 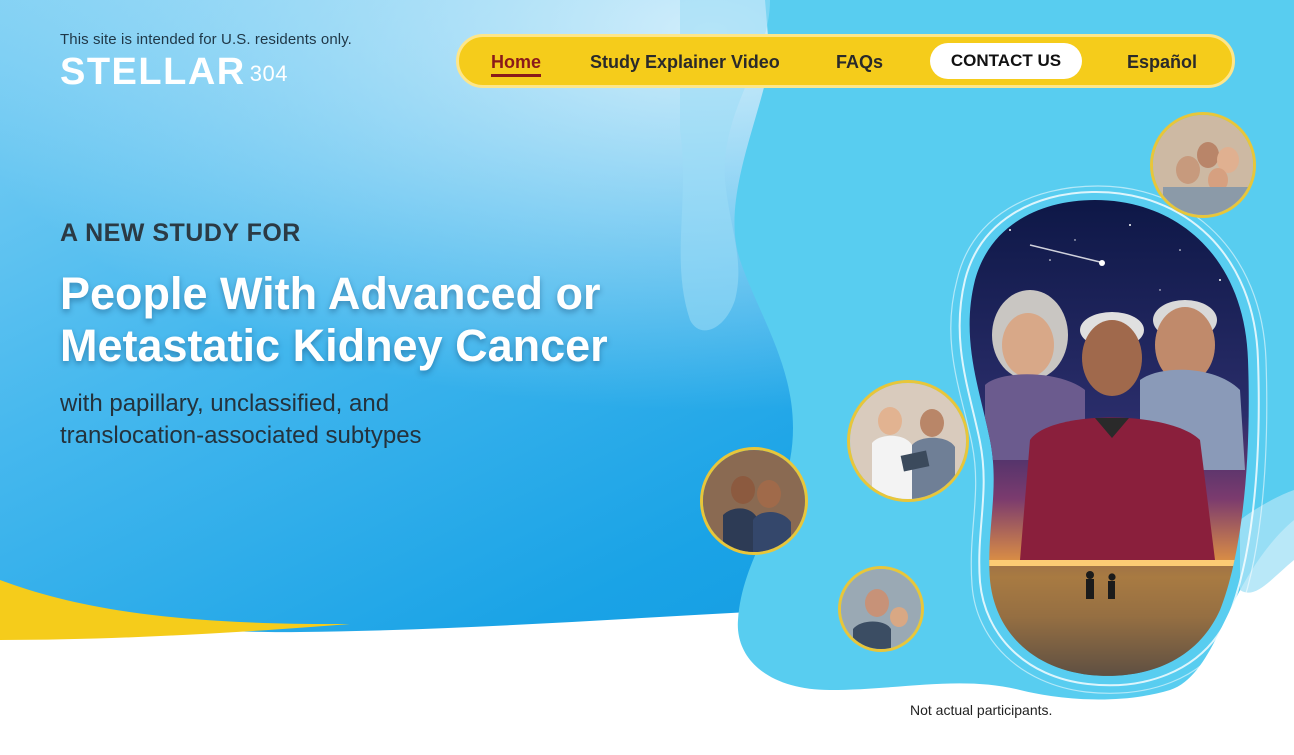 What do you see at coordinates (685, 62) in the screenshot?
I see `nav-study-explainer-video: Study Explainer Video` at bounding box center [685, 62].